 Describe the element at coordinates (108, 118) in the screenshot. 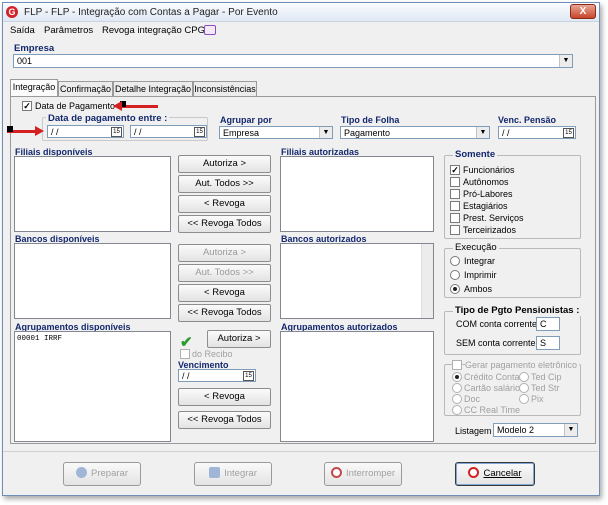

I see `date-range-label: Data de pagamento entre :` at that location.